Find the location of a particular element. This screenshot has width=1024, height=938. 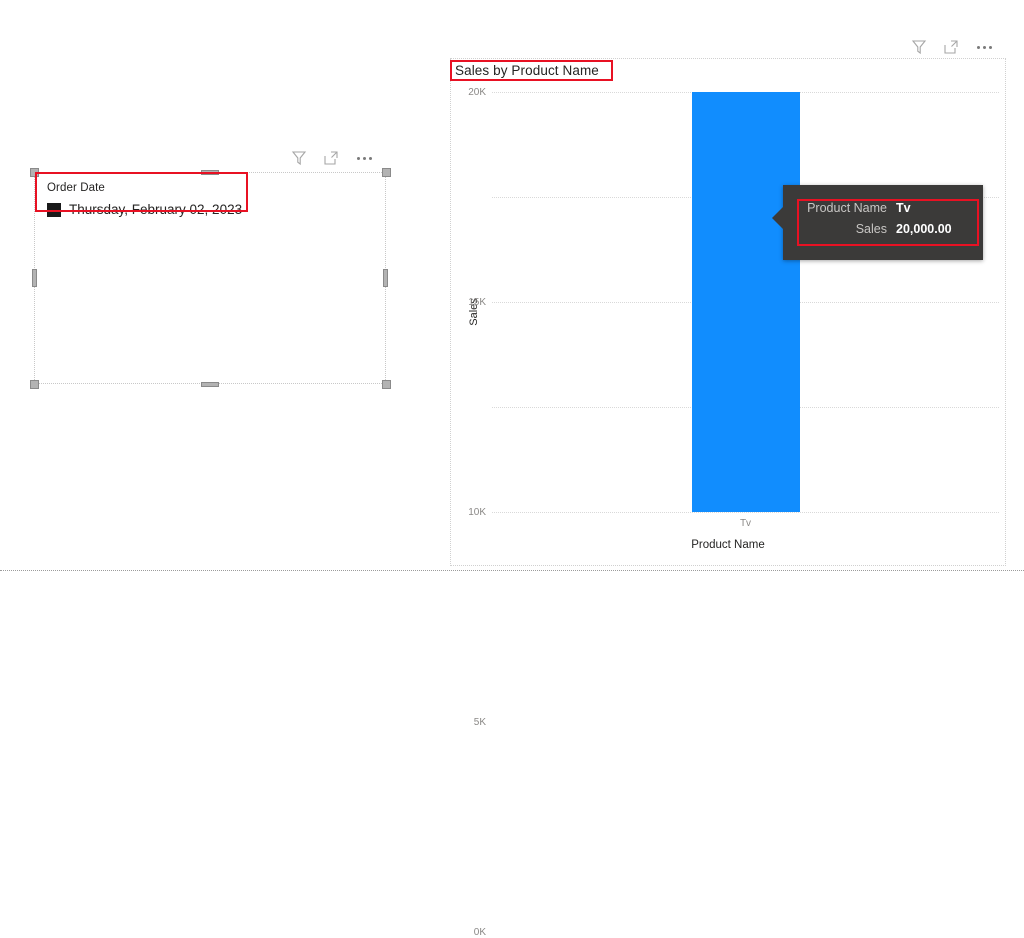

resize-handle-top-right is located at coordinates (386, 172).